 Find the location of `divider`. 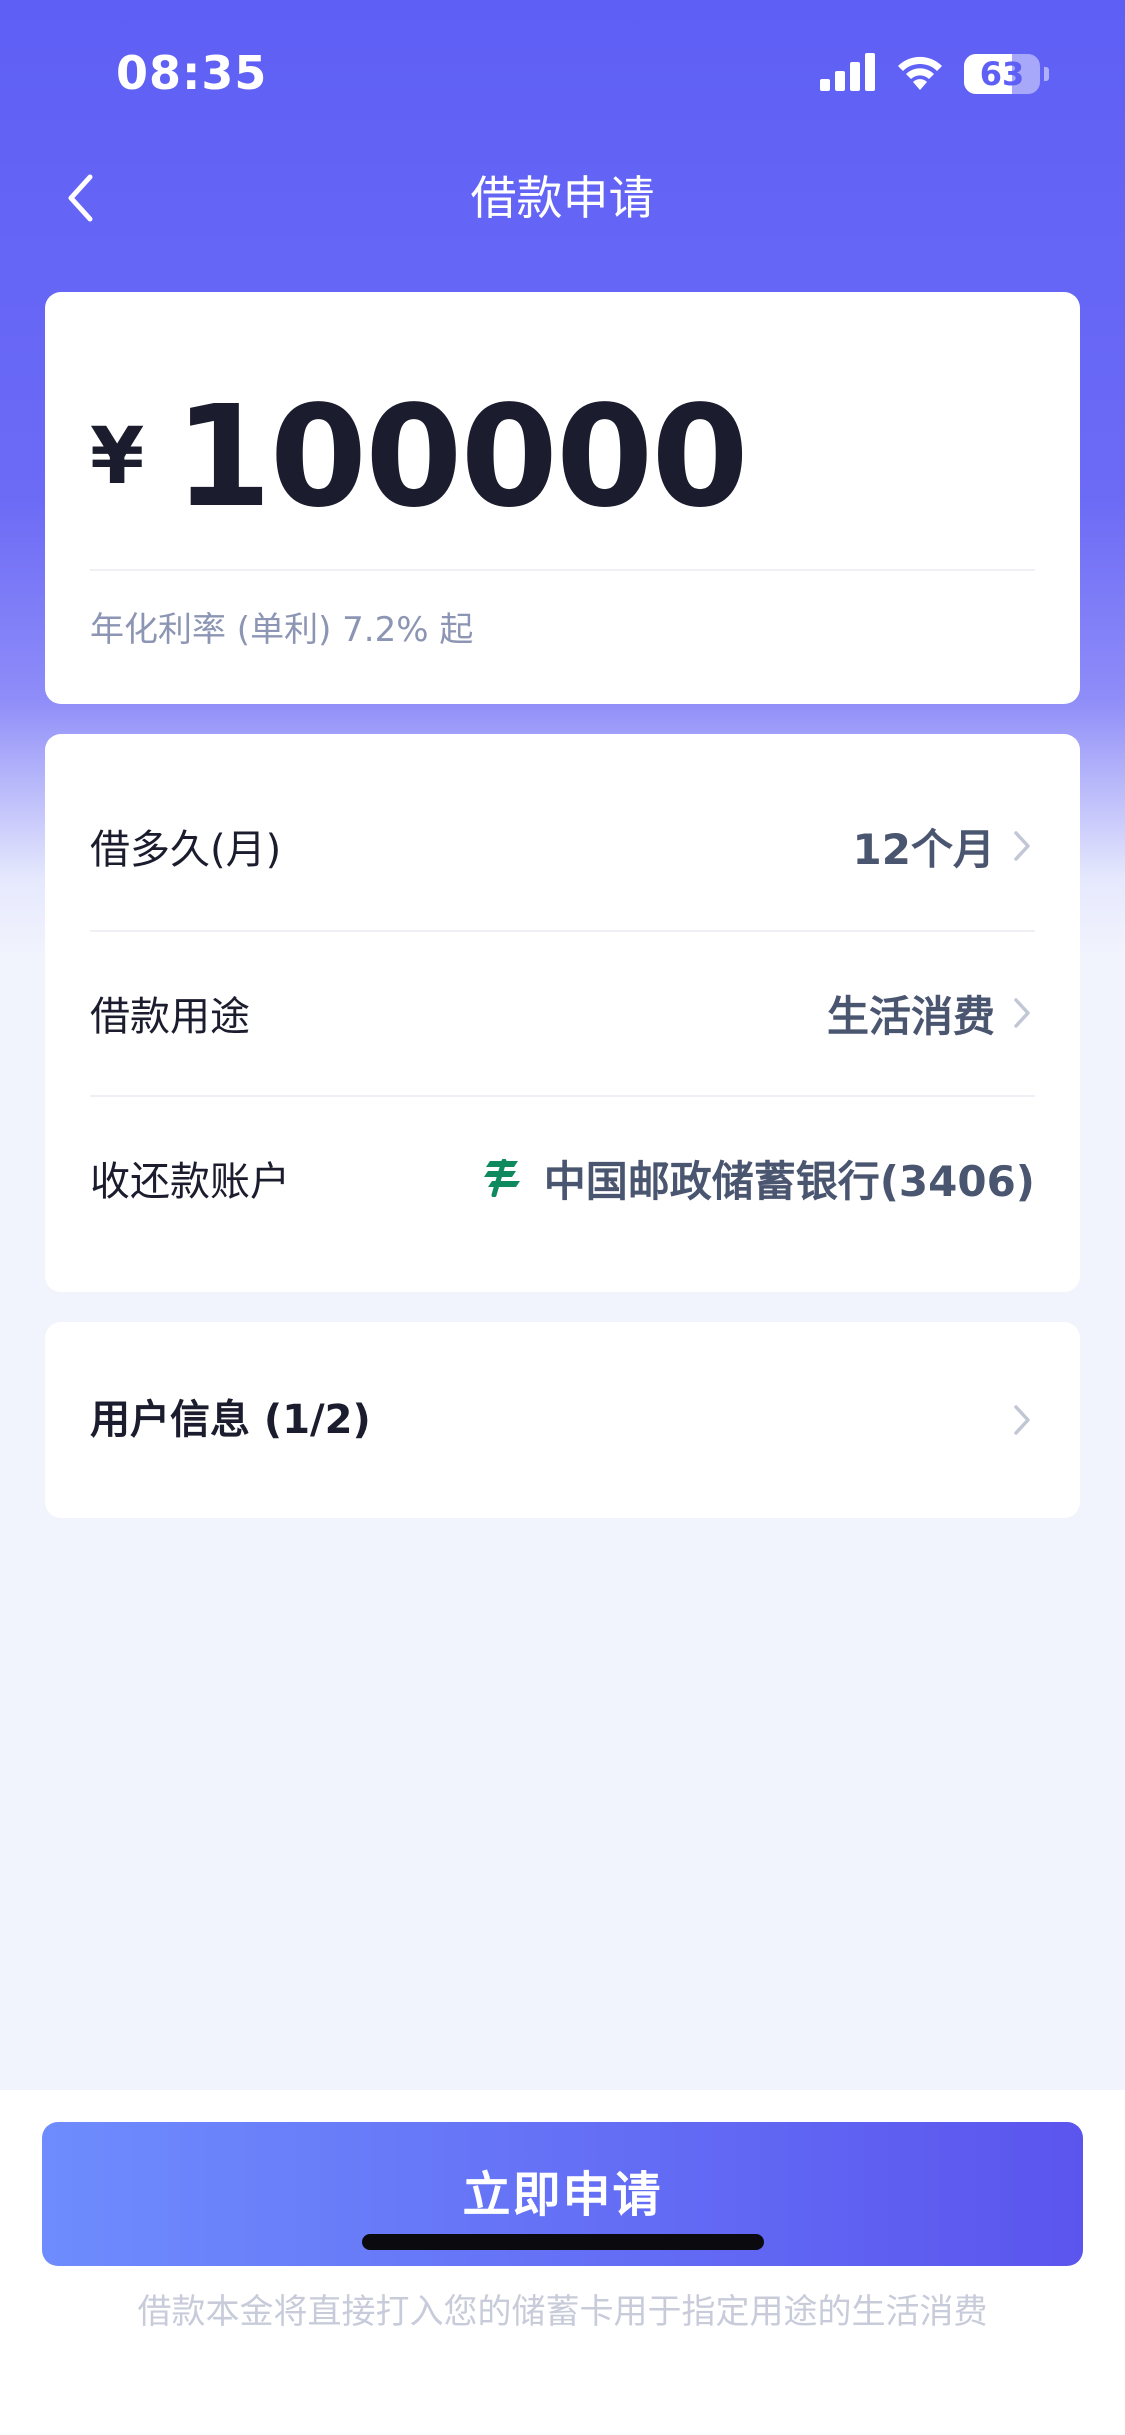

divider is located at coordinates (562, 570).